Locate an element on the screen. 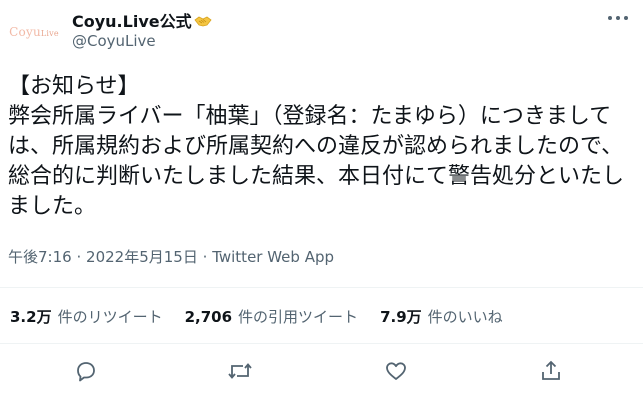 The height and width of the screenshot is (403, 643). handshake-icon is located at coordinates (203, 20).